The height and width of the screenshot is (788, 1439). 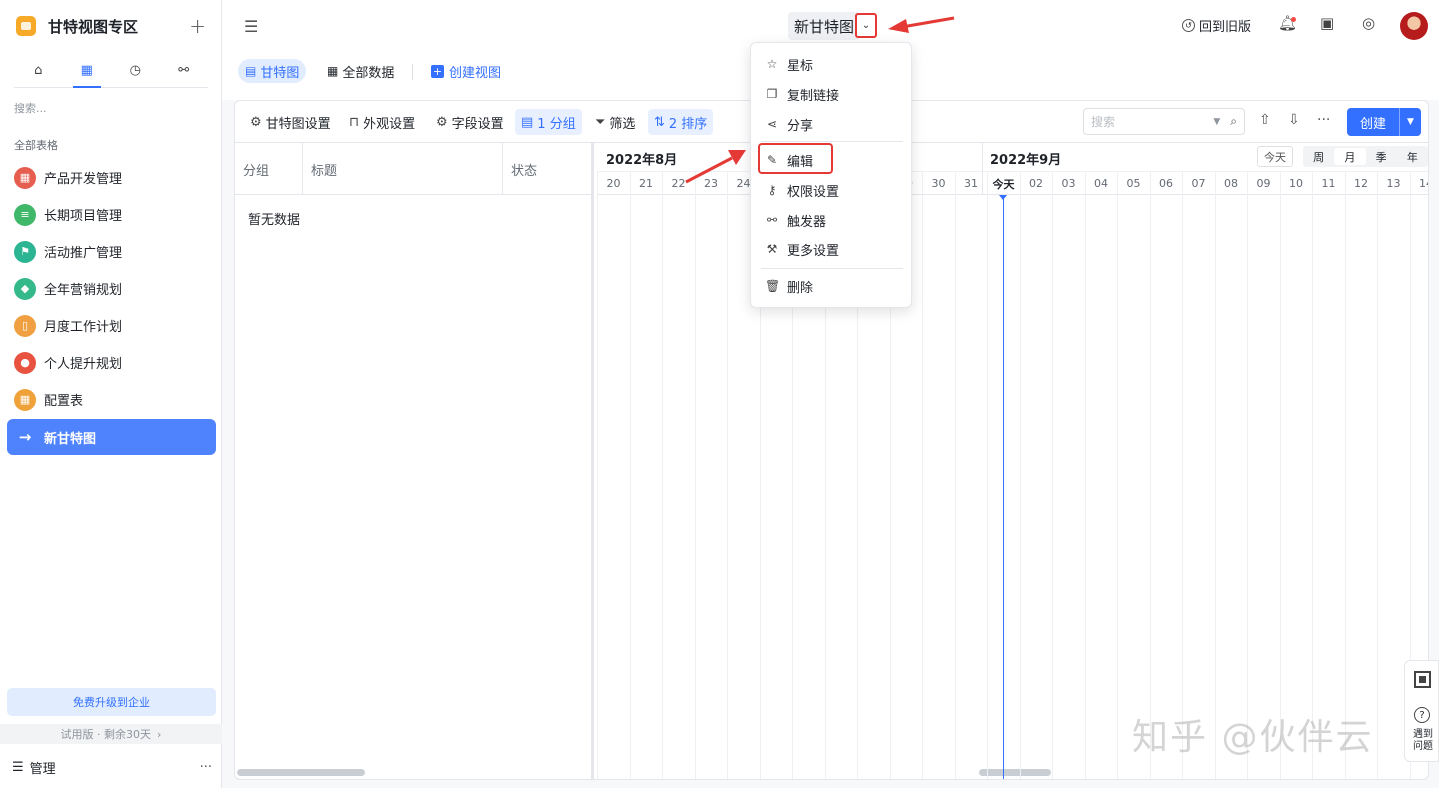 What do you see at coordinates (470, 122) in the screenshot?
I see `field-settings-button: ⚙ 字段设置` at bounding box center [470, 122].